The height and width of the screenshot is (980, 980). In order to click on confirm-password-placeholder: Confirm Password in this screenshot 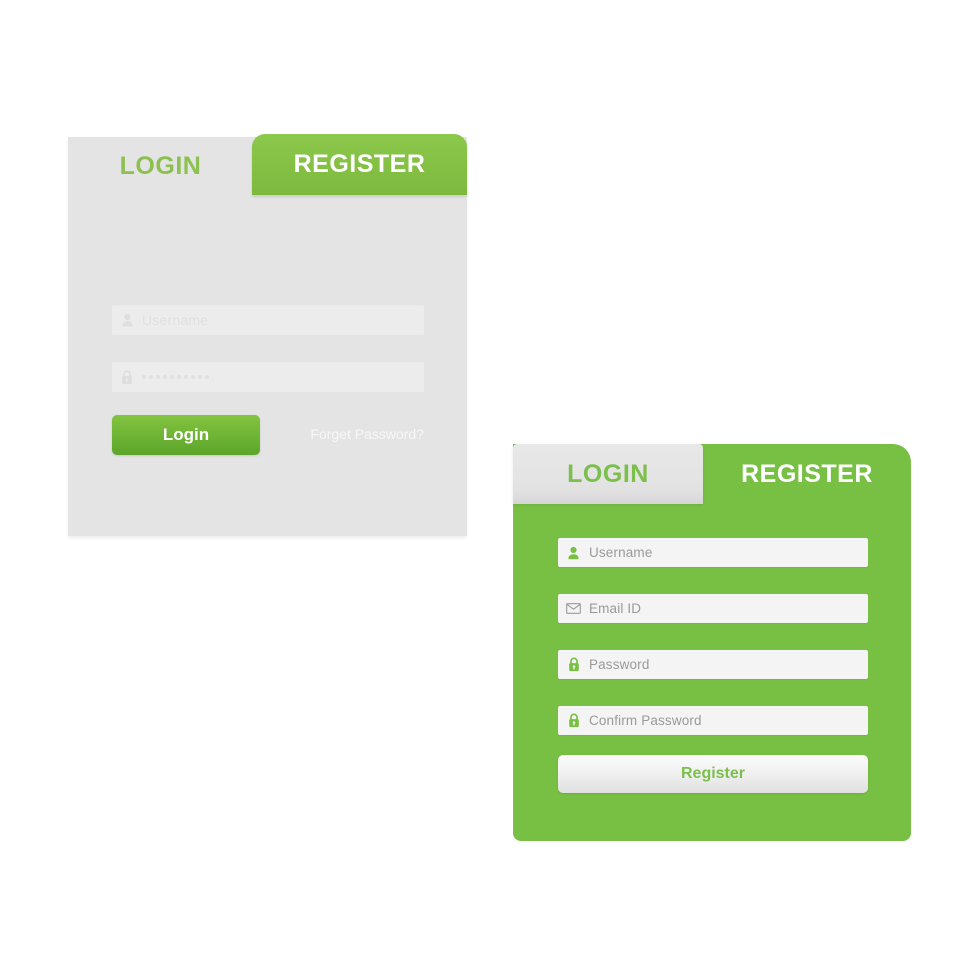, I will do `click(645, 720)`.